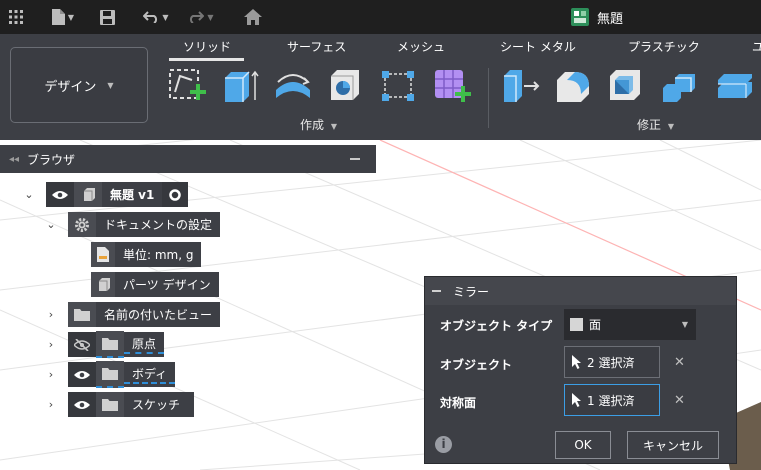 This screenshot has height=470, width=761. I want to click on tree-item-origin: 原点, so click(116, 344).